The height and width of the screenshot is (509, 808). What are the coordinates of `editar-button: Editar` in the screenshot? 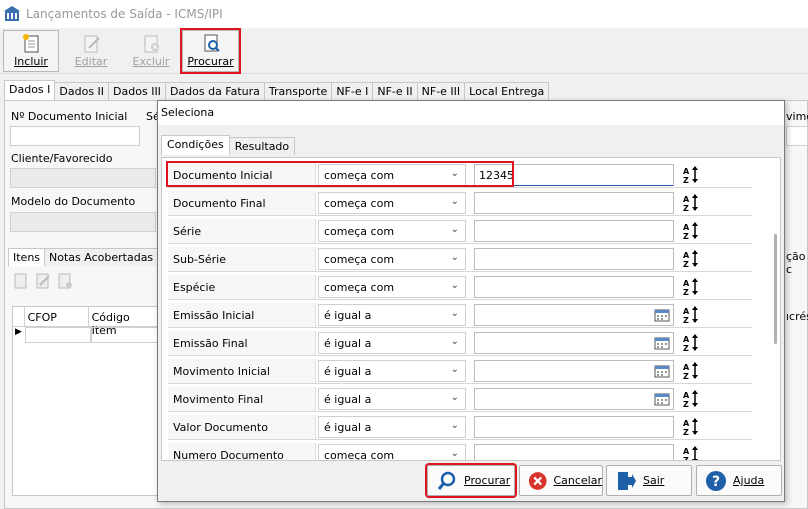 It's located at (91, 51).